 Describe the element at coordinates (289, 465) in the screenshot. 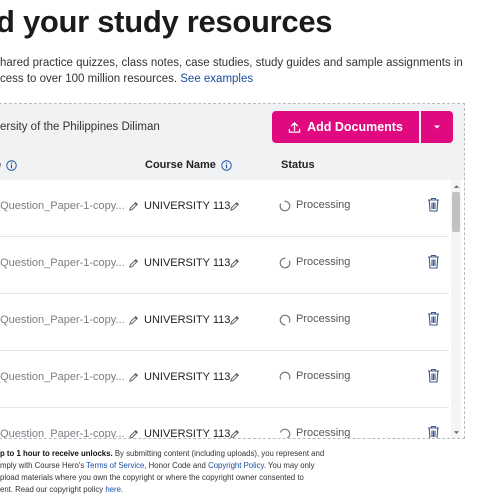

I see `disclaimer-line-2-suffix: . You may only` at that location.